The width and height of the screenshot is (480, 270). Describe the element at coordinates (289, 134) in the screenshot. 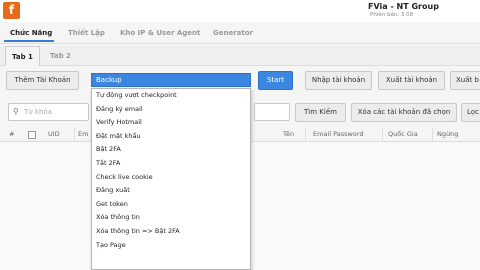

I see `col-name: Tên` at that location.